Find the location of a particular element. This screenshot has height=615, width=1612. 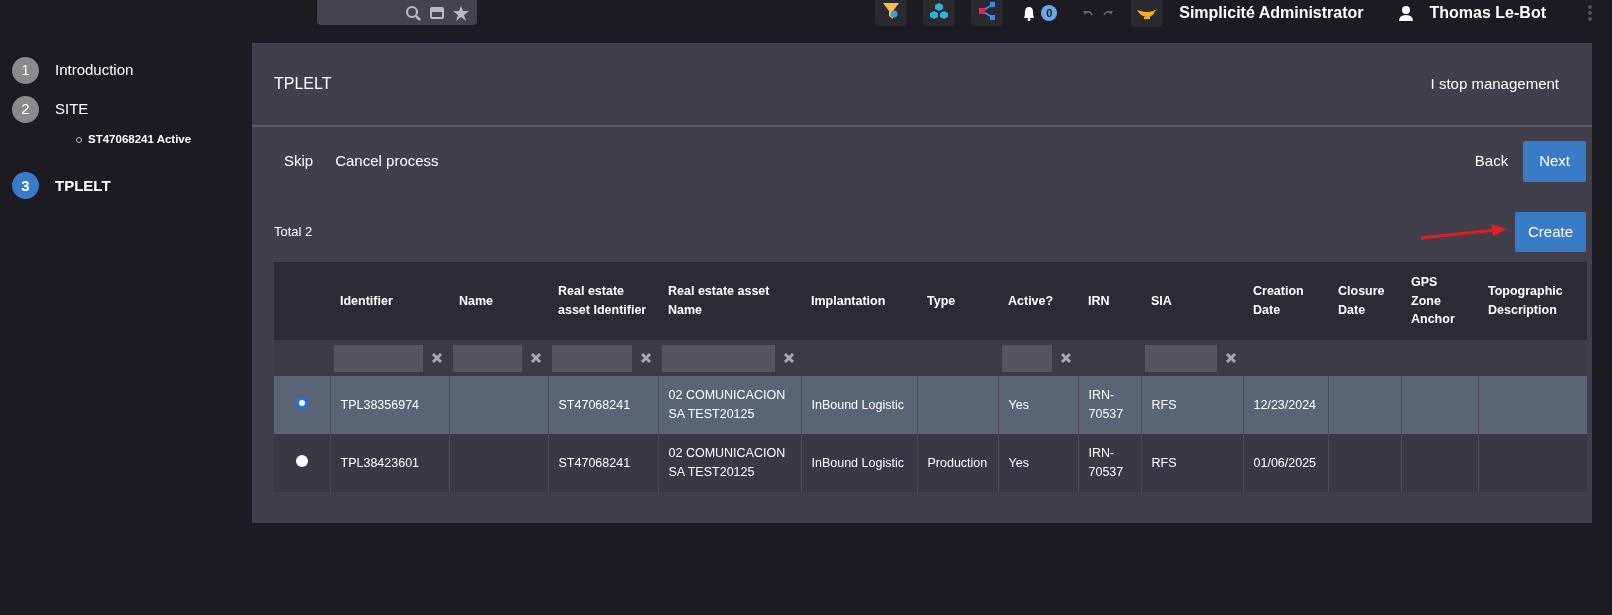

step-label: TPLELT is located at coordinates (83, 185).